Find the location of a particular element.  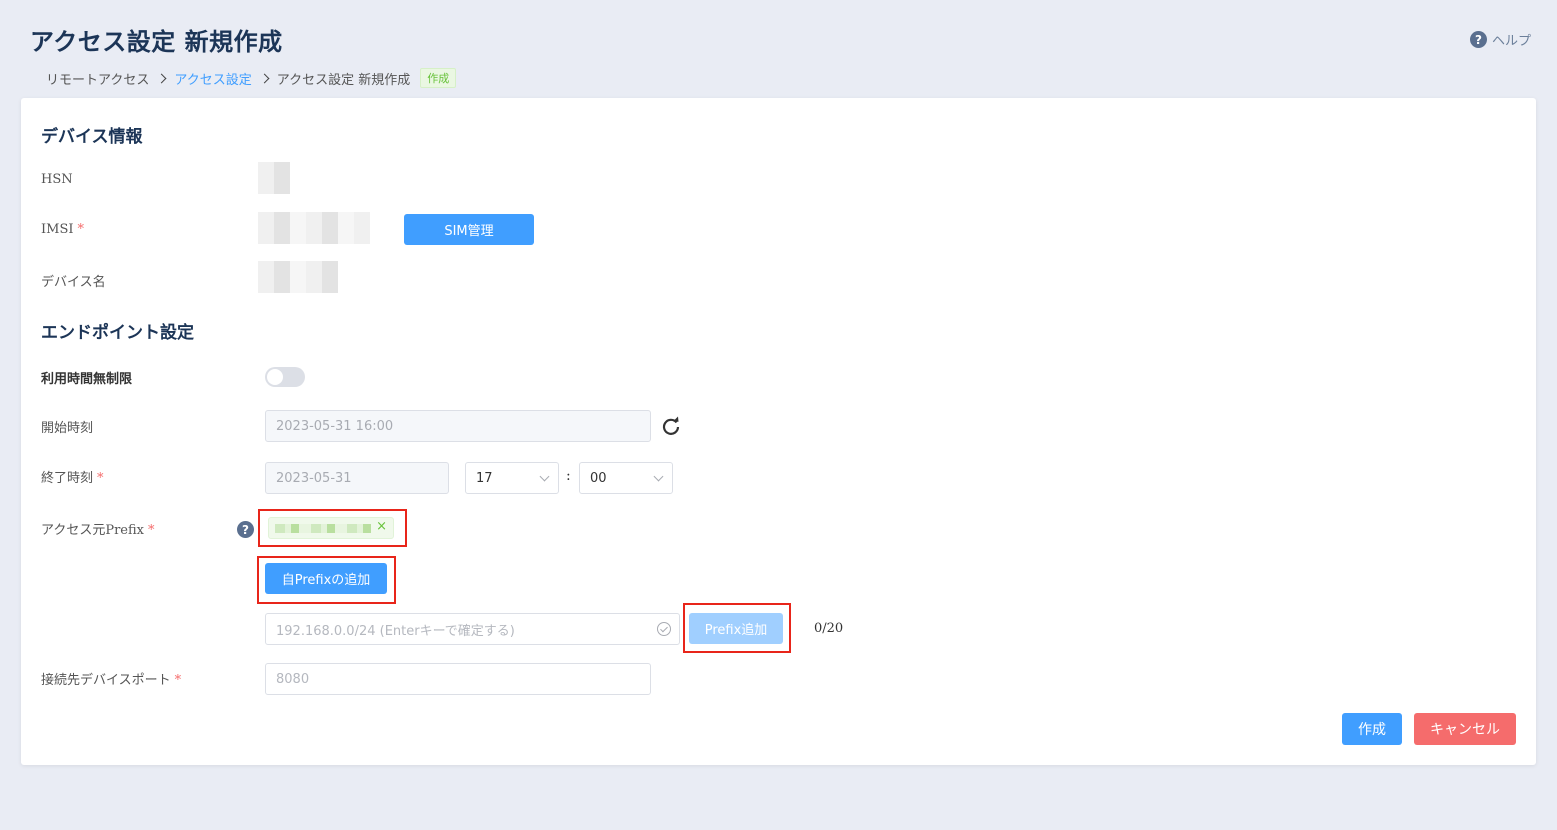

cancel-button: キャンセル is located at coordinates (1465, 729).